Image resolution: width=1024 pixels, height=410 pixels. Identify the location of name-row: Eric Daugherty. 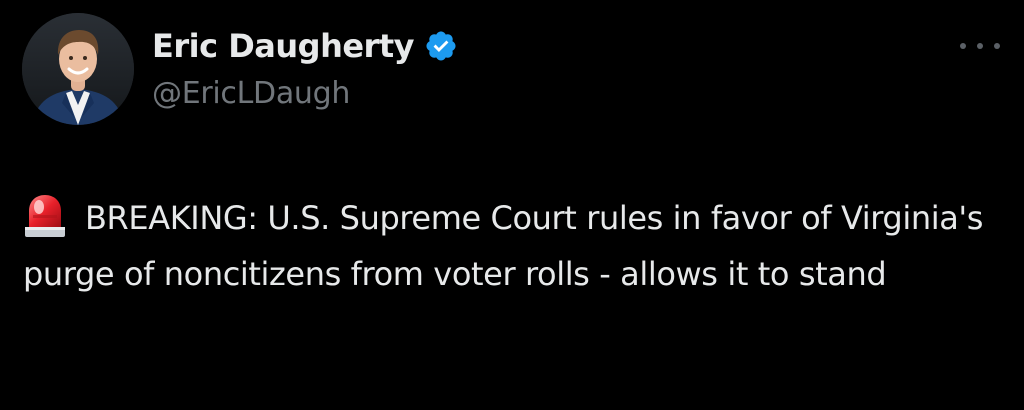
(305, 46).